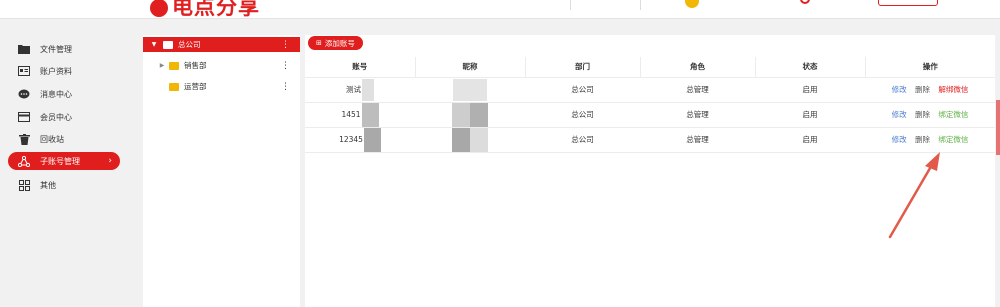 The image size is (1000, 307). I want to click on add-account-label: 添加账号, so click(339, 43).